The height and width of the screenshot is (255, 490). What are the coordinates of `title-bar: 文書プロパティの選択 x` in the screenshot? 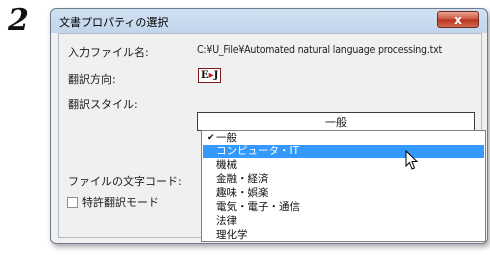 It's located at (269, 21).